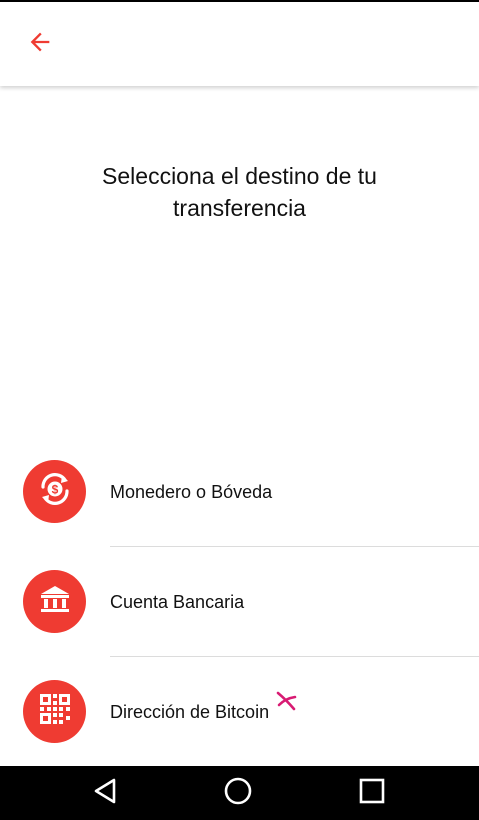  I want to click on triangle-back-icon, so click(106, 793).